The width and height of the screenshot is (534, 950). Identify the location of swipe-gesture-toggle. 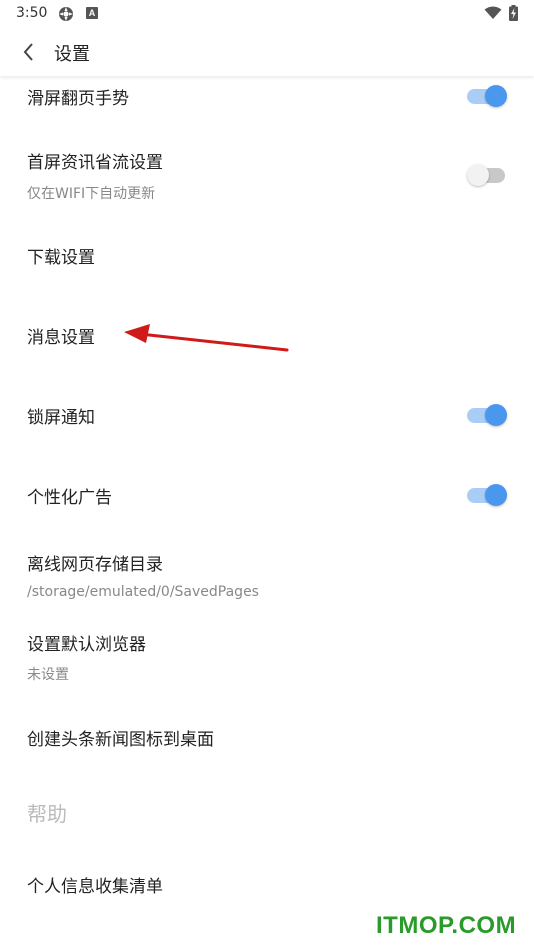
(487, 96).